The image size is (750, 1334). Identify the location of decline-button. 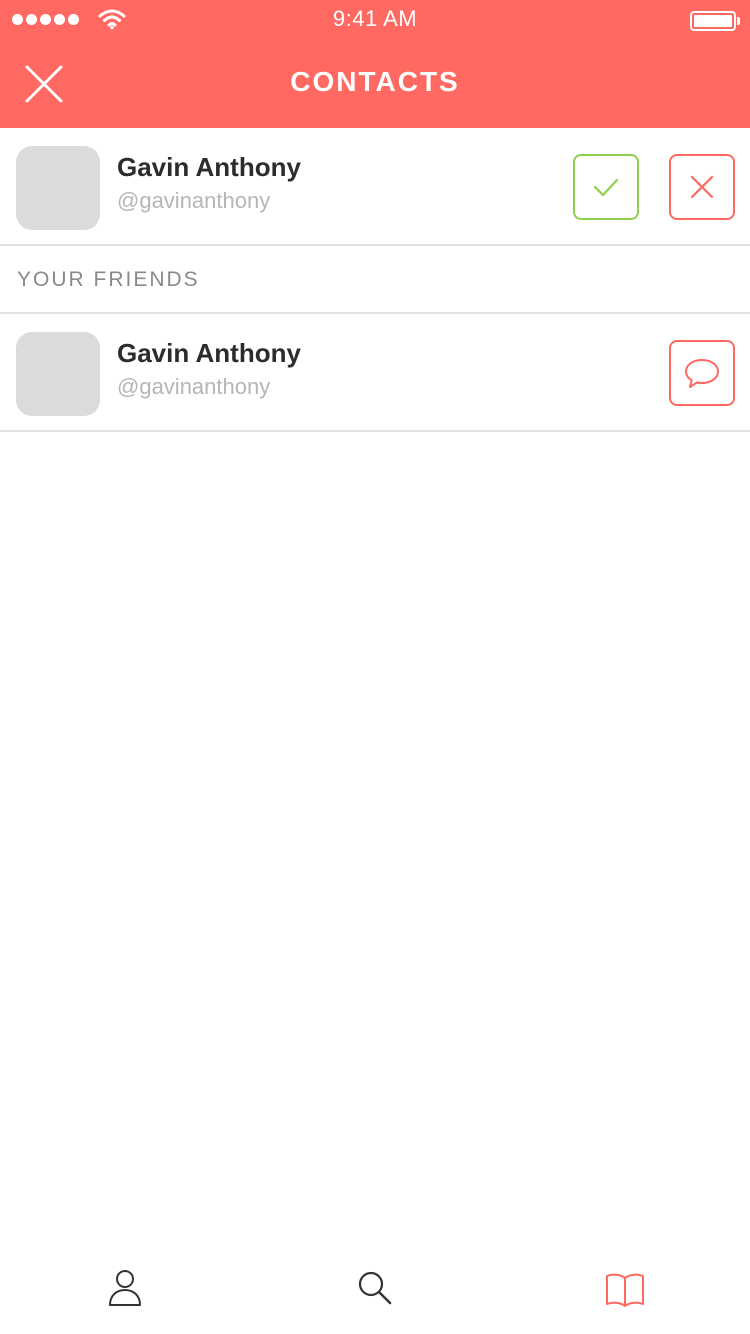
(702, 187).